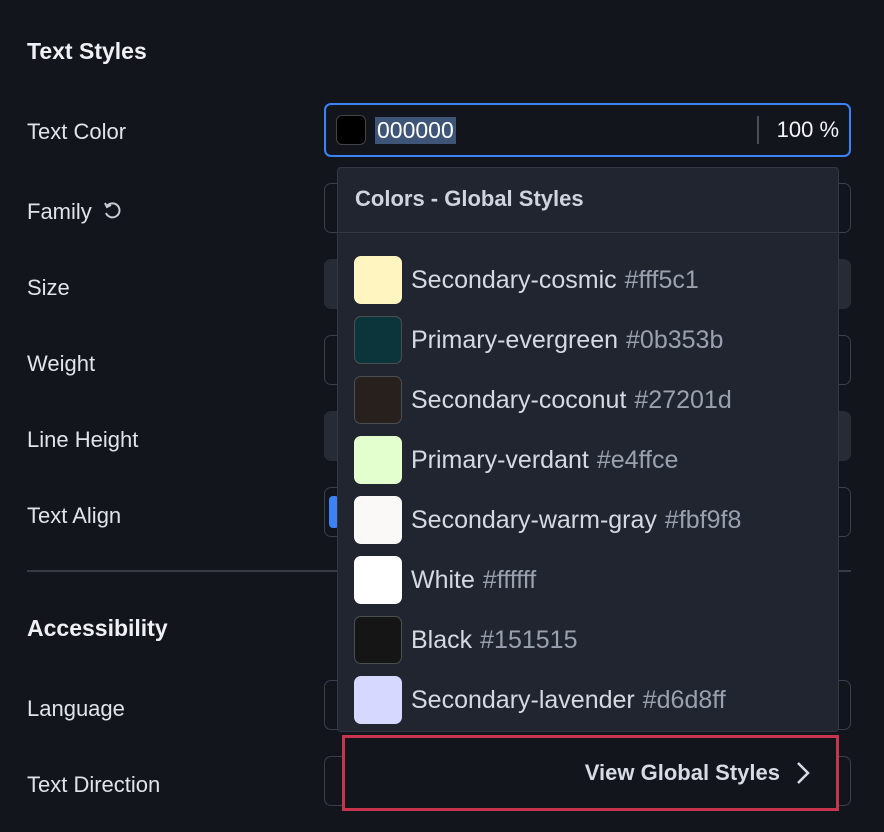 The image size is (884, 832). What do you see at coordinates (509, 579) in the screenshot?
I see `color-hex: #ffffff` at bounding box center [509, 579].